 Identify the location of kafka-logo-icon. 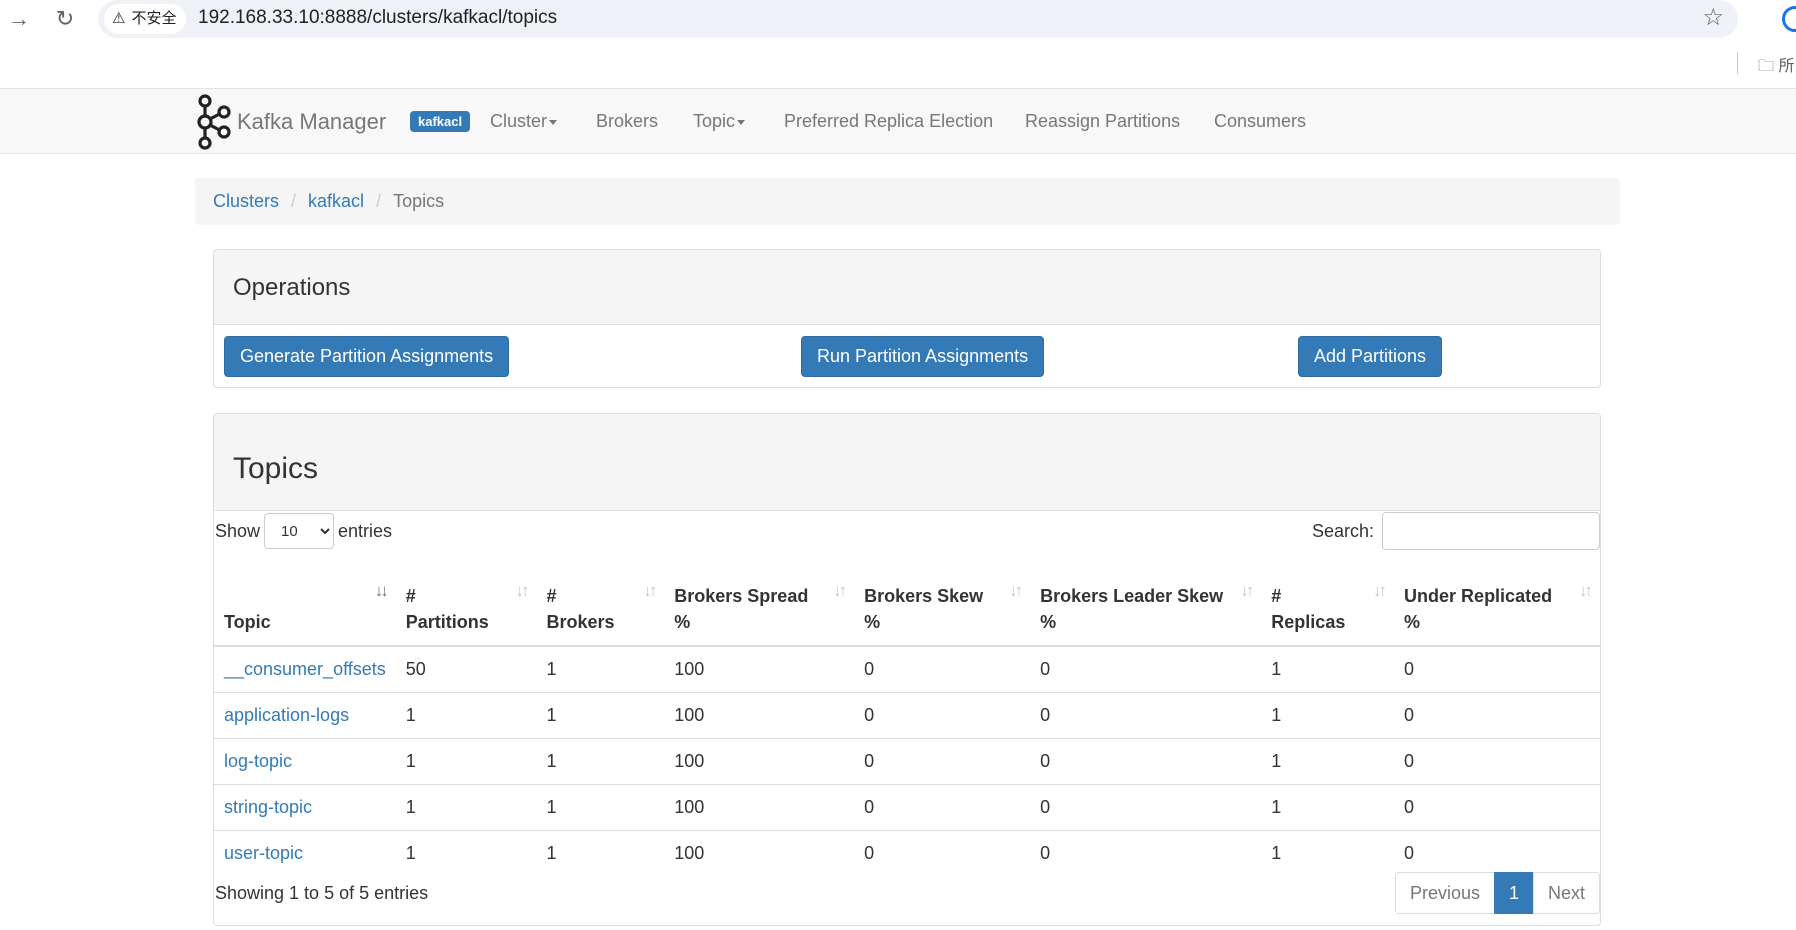
(214, 122).